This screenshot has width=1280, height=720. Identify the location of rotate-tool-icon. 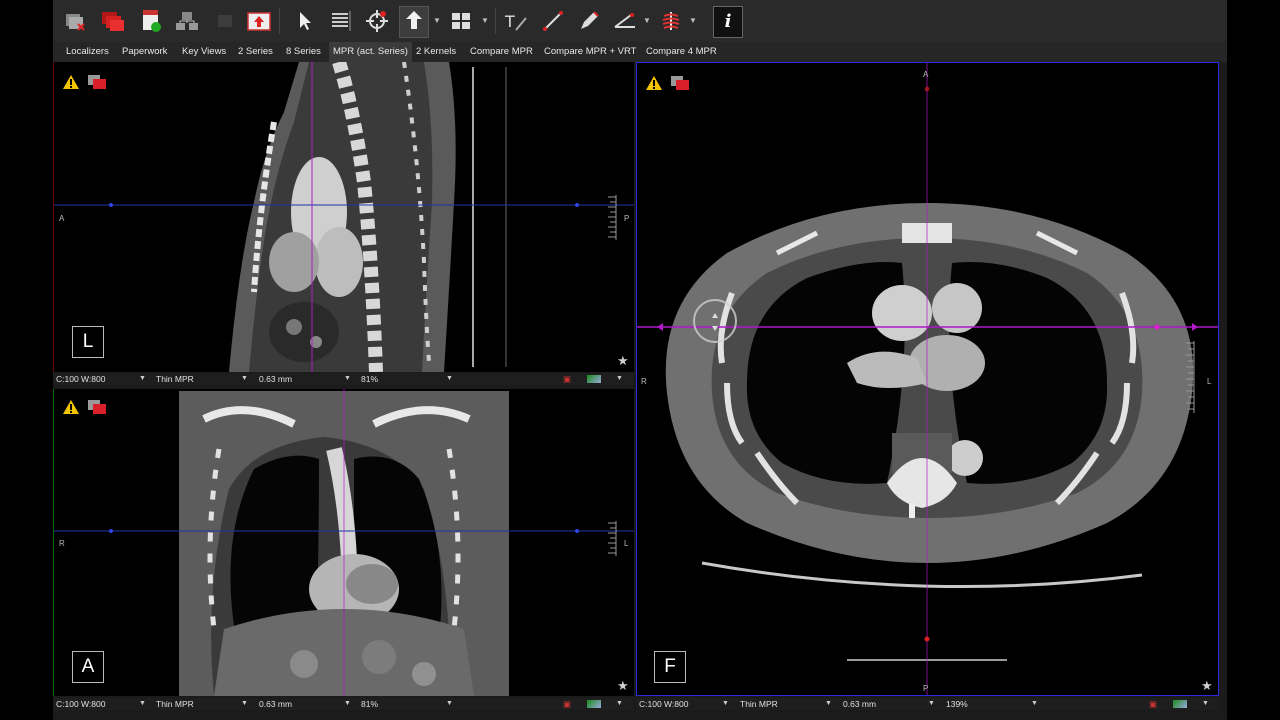
(414, 22).